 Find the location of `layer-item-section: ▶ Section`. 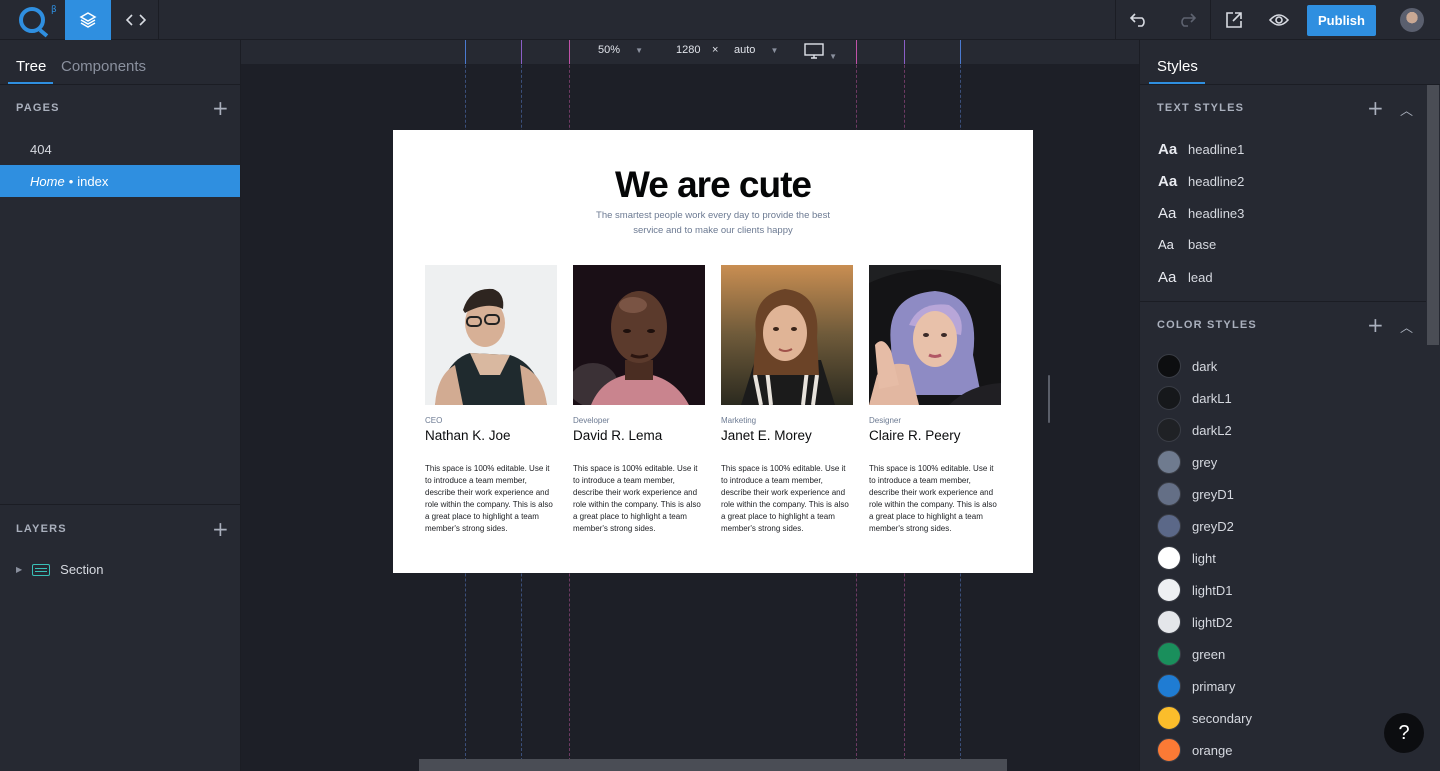

layer-item-section: ▶ Section is located at coordinates (60, 569).